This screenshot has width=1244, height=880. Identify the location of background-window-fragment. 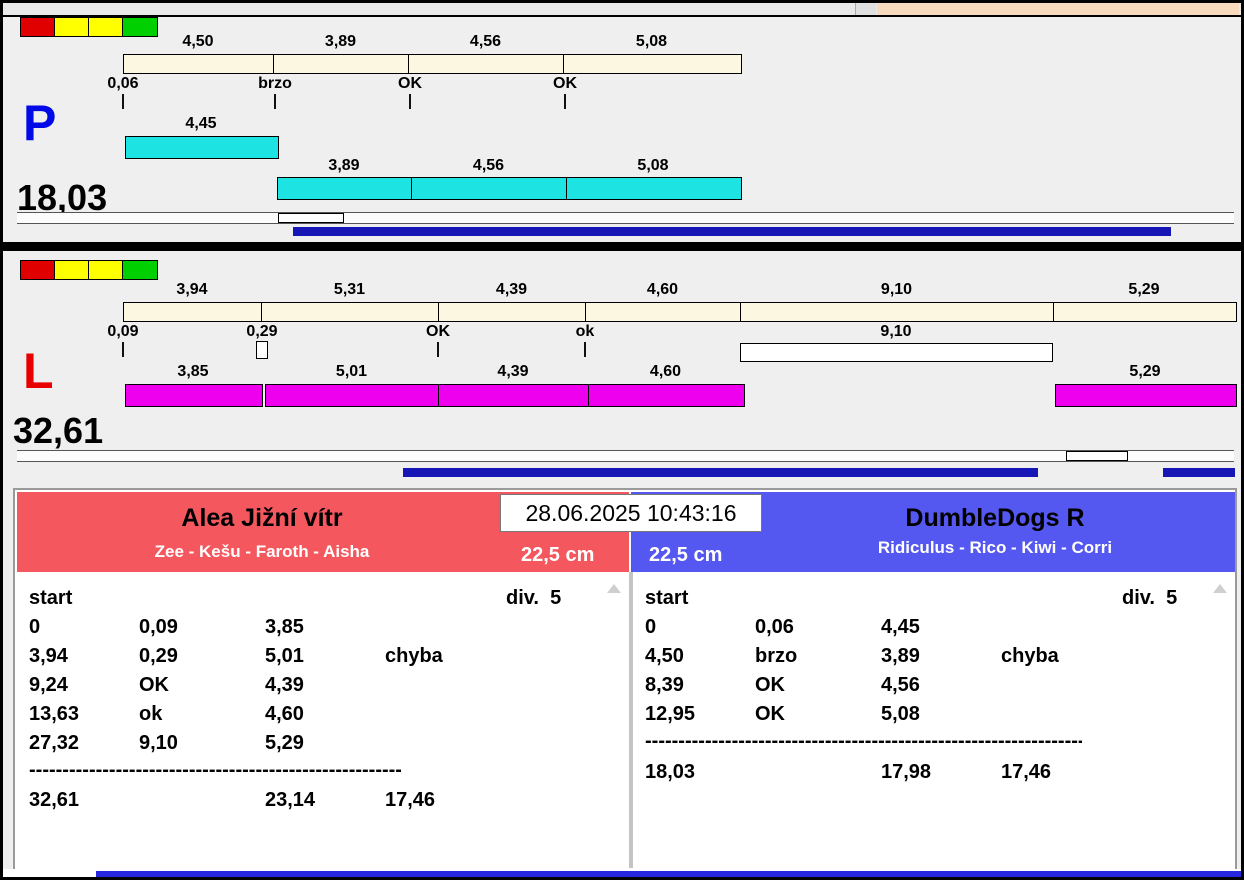
(1058, 9).